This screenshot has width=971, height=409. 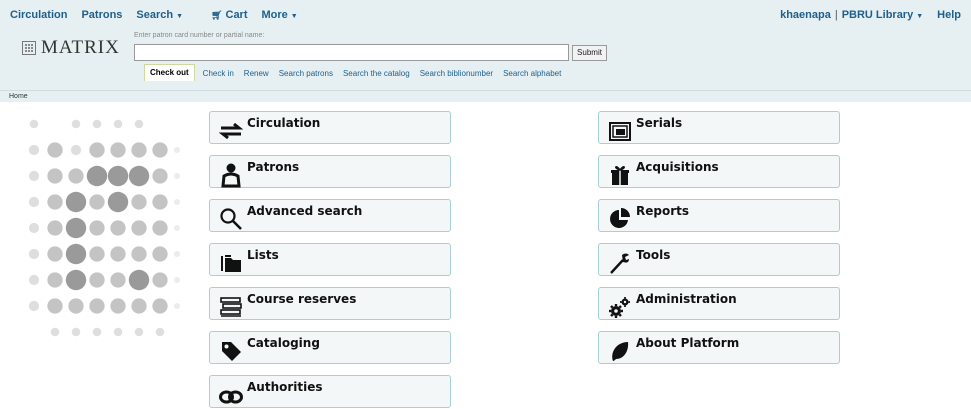 I want to click on module-label: Circulation, so click(x=284, y=123).